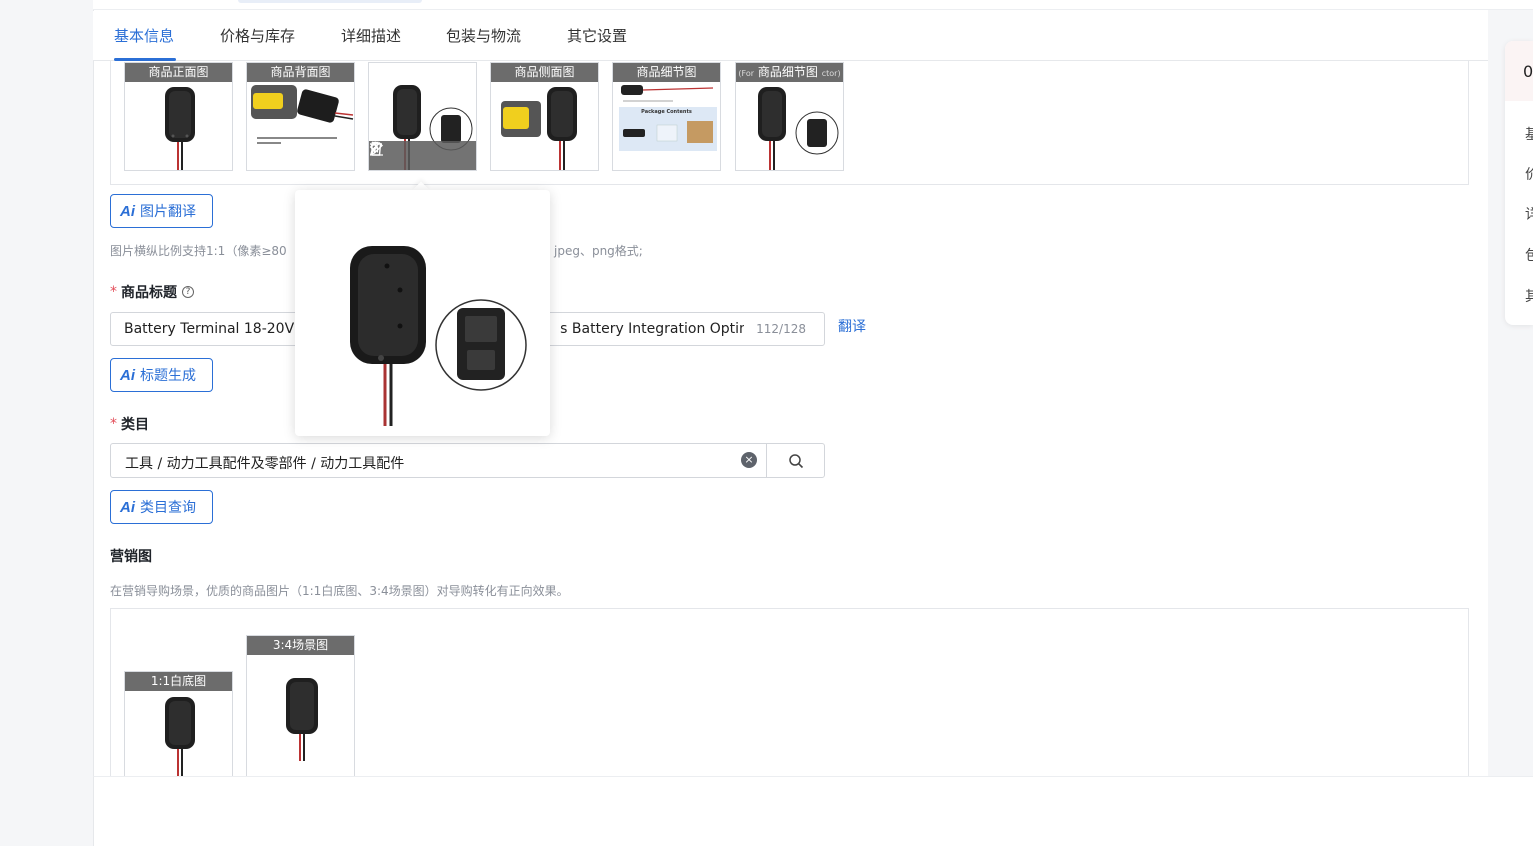 The width and height of the screenshot is (1533, 846). I want to click on ai-image-translate-button: Ai 图片翻译, so click(161, 211).